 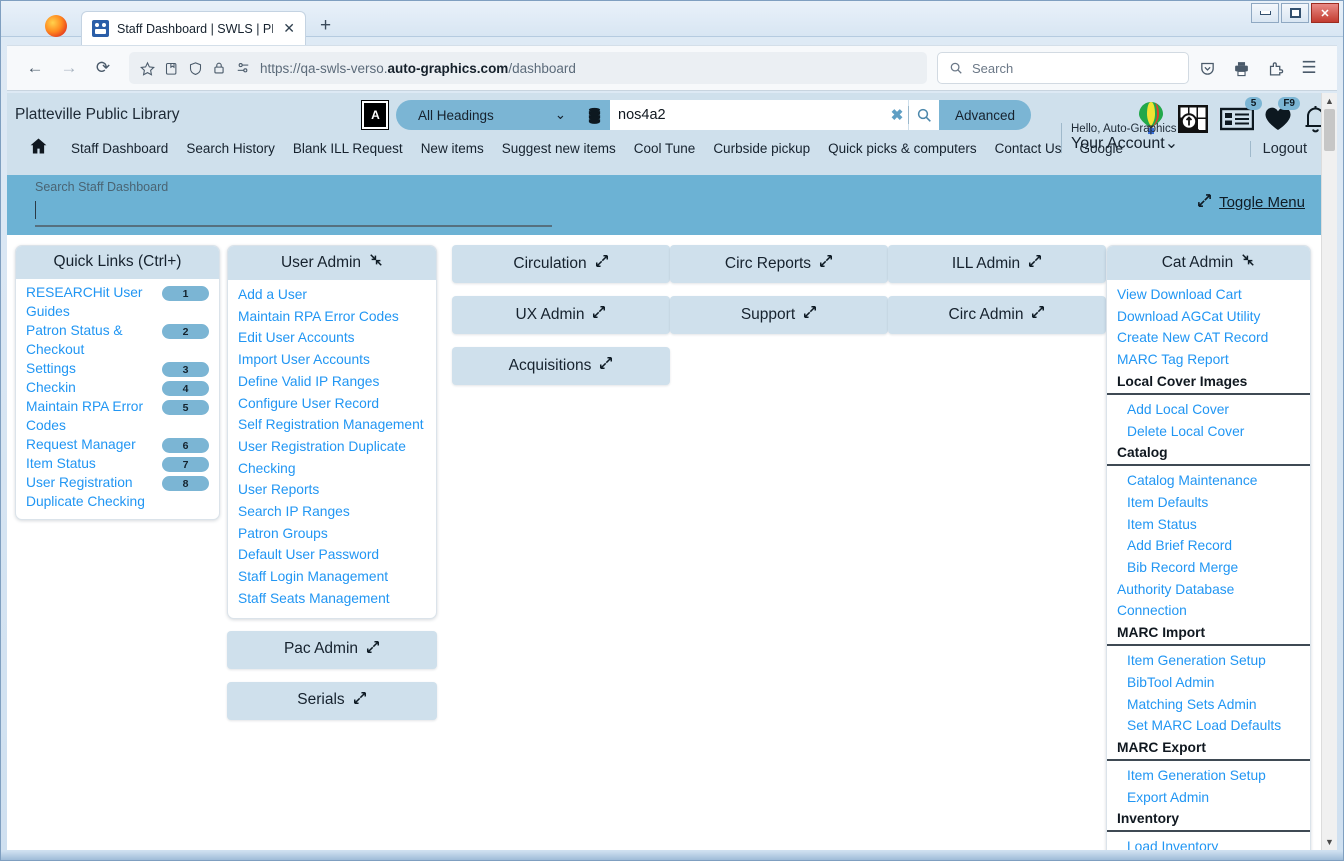 I want to click on user-admin-link: Search IP Ranges, so click(x=332, y=512).